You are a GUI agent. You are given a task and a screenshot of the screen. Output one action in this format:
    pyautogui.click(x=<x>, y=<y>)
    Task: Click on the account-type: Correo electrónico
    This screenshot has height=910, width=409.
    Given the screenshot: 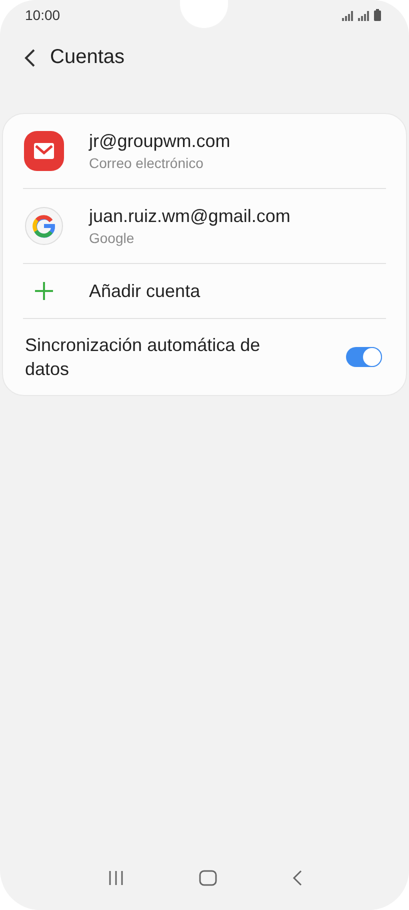 What is the action you would take?
    pyautogui.click(x=146, y=163)
    